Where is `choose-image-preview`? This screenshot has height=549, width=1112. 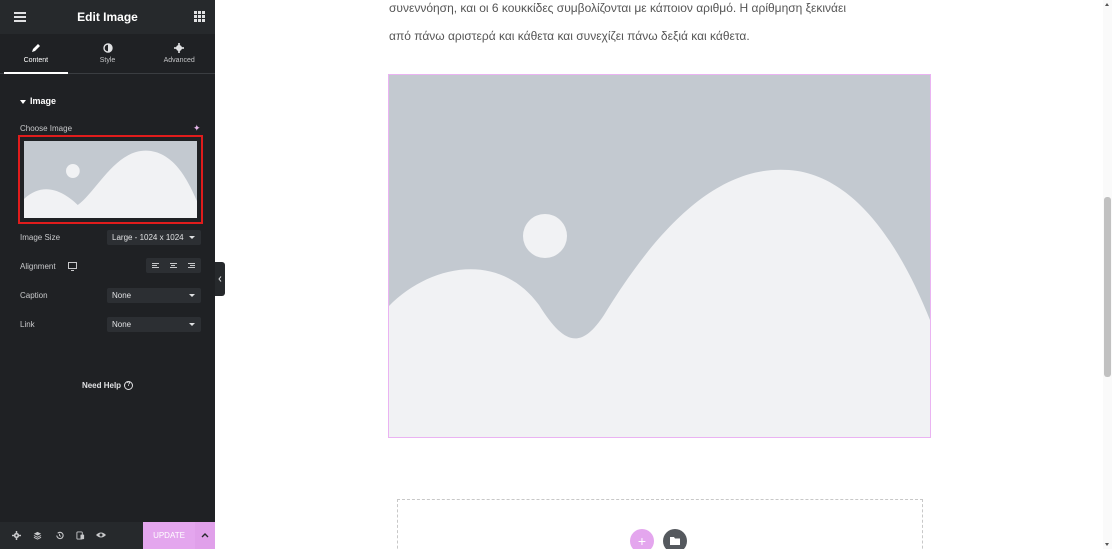 choose-image-preview is located at coordinates (110, 179).